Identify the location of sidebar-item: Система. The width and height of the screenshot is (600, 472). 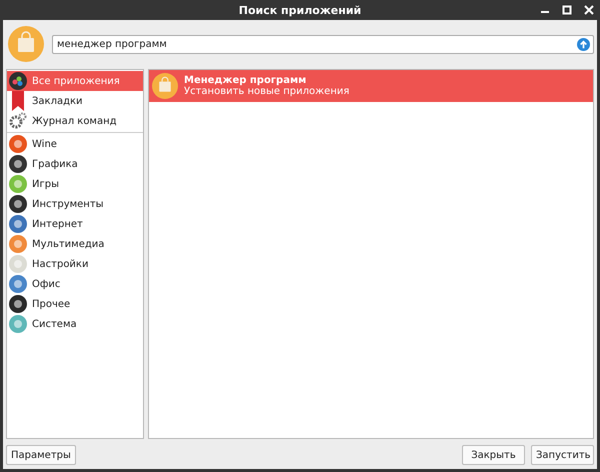
(75, 324).